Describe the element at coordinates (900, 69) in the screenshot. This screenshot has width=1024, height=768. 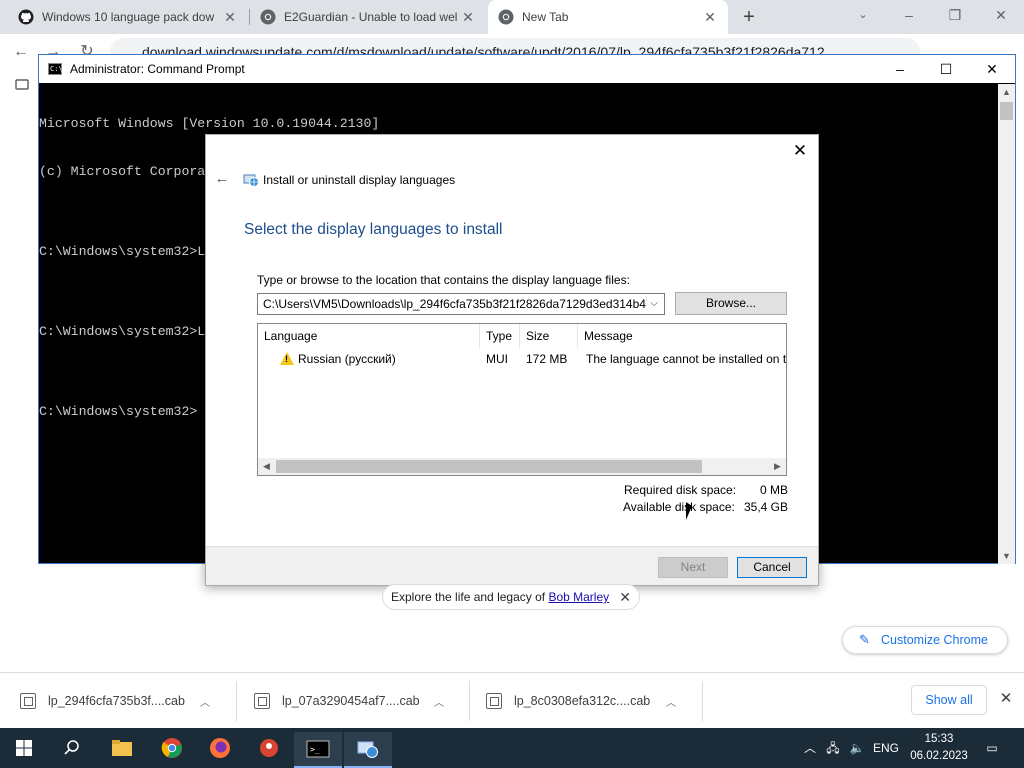
I see `cmd-minimize-icon: –` at that location.